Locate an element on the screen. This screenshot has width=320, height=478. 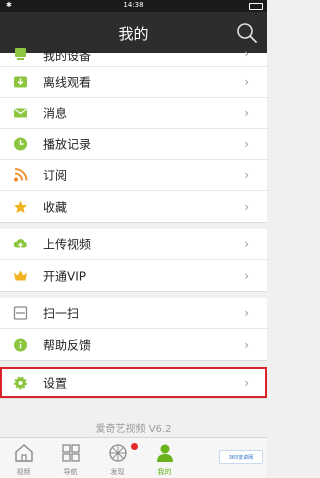
menu-section: 上传视频 › 开通VIP › is located at coordinates (133, 260).